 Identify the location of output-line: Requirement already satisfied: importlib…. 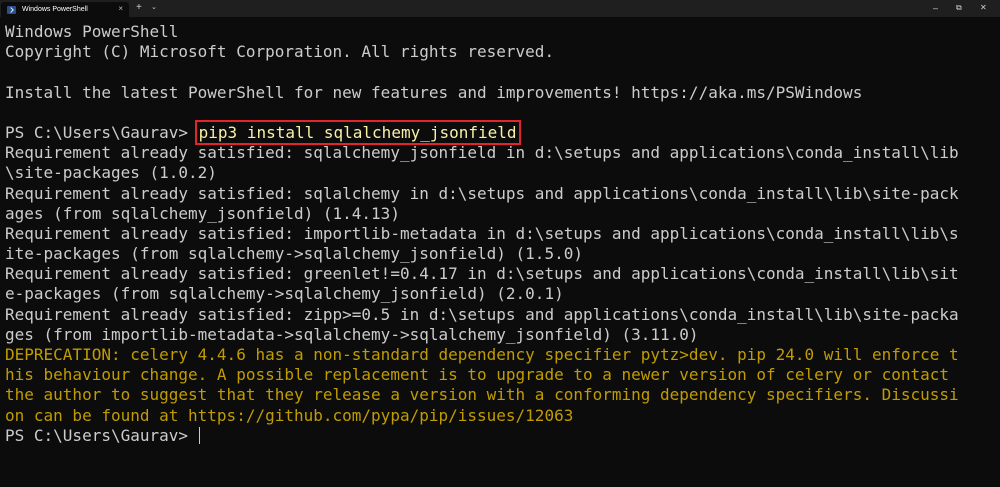
(482, 233).